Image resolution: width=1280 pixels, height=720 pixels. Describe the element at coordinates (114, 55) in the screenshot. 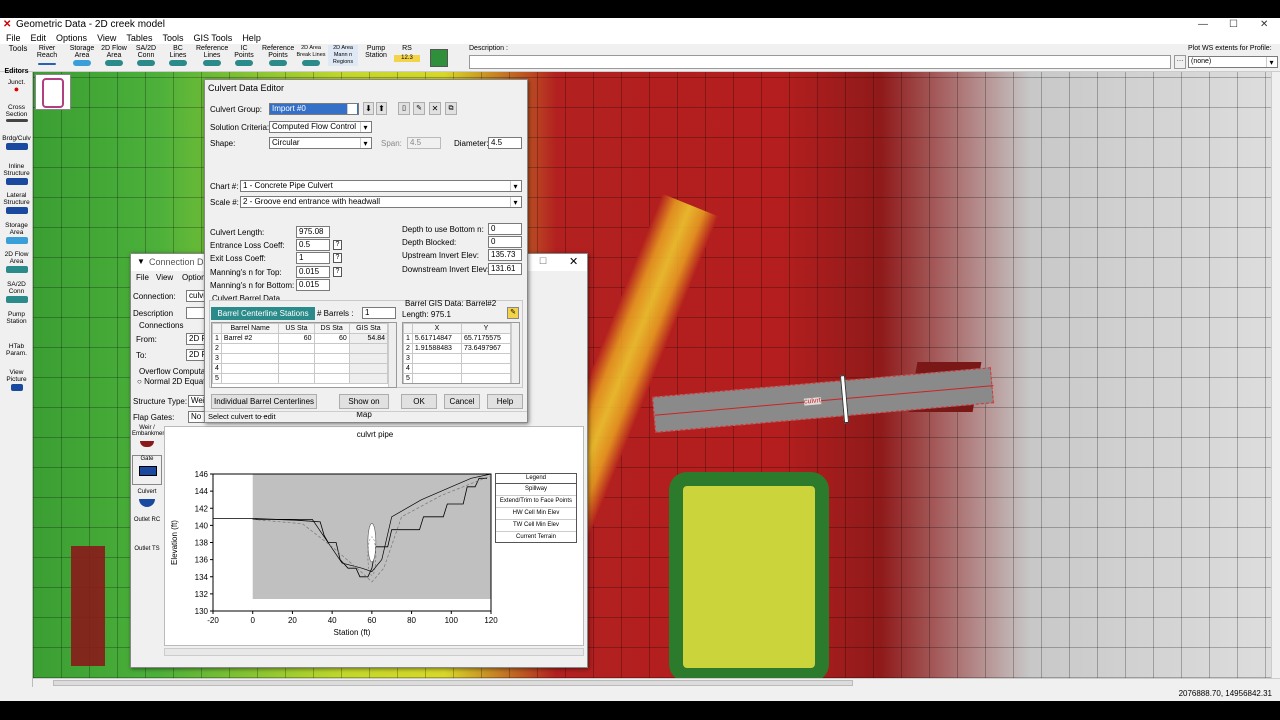

I see `flow-area-2d-button: 2D Flow Area` at that location.